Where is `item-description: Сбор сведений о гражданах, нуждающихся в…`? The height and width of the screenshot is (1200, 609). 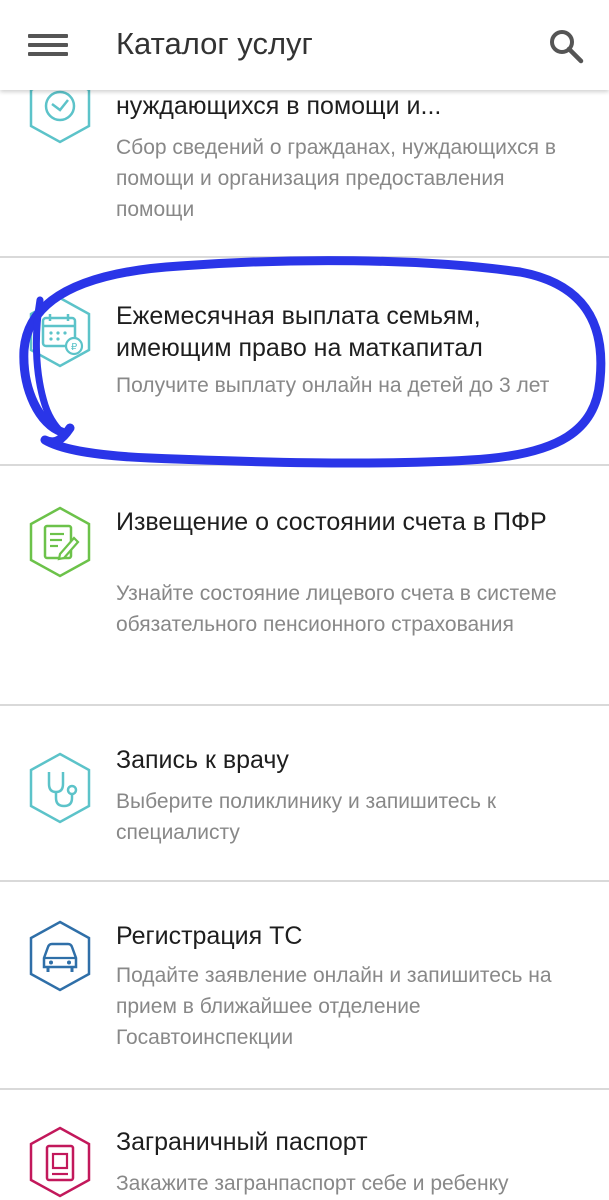
item-description: Сбор сведений о гражданах, нуждающихся в… is located at coordinates (336, 178).